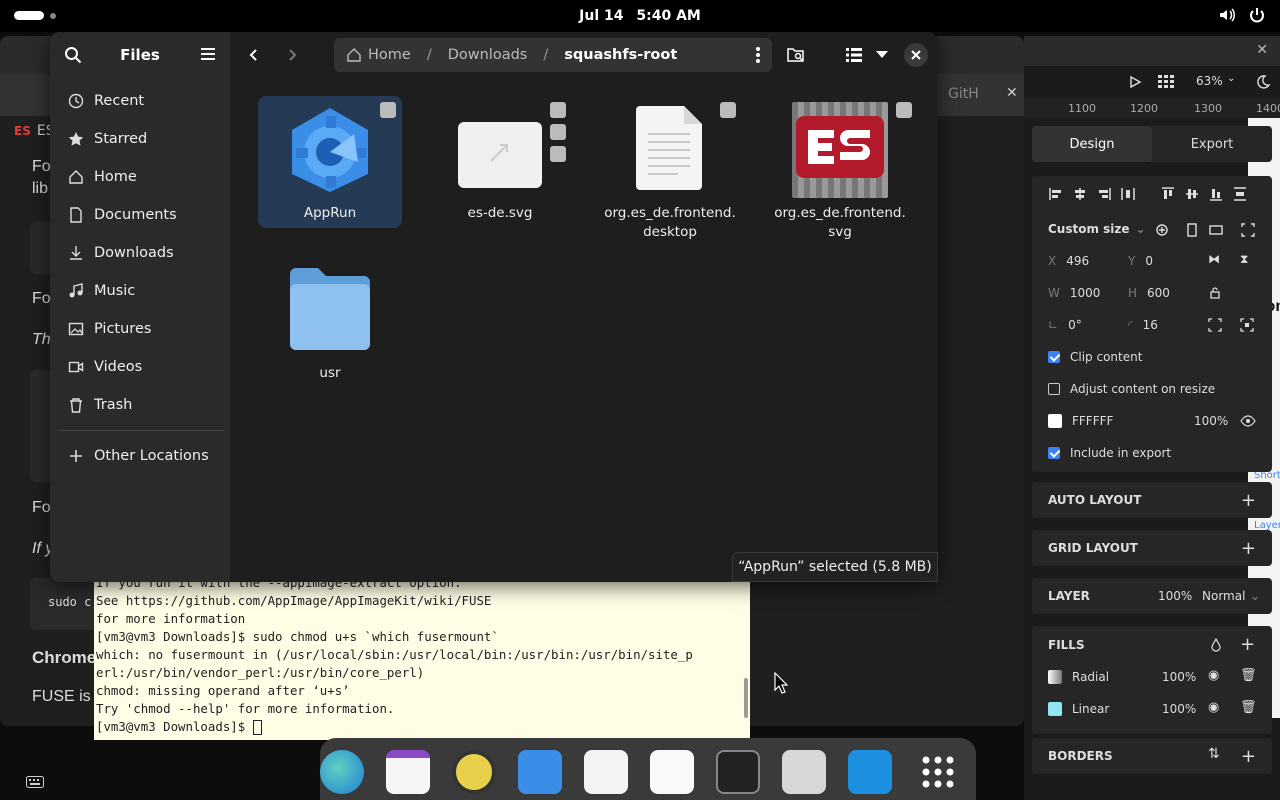 The height and width of the screenshot is (800, 1280). What do you see at coordinates (1214, 259) in the screenshot?
I see `flip-h-icon: ⧓` at bounding box center [1214, 259].